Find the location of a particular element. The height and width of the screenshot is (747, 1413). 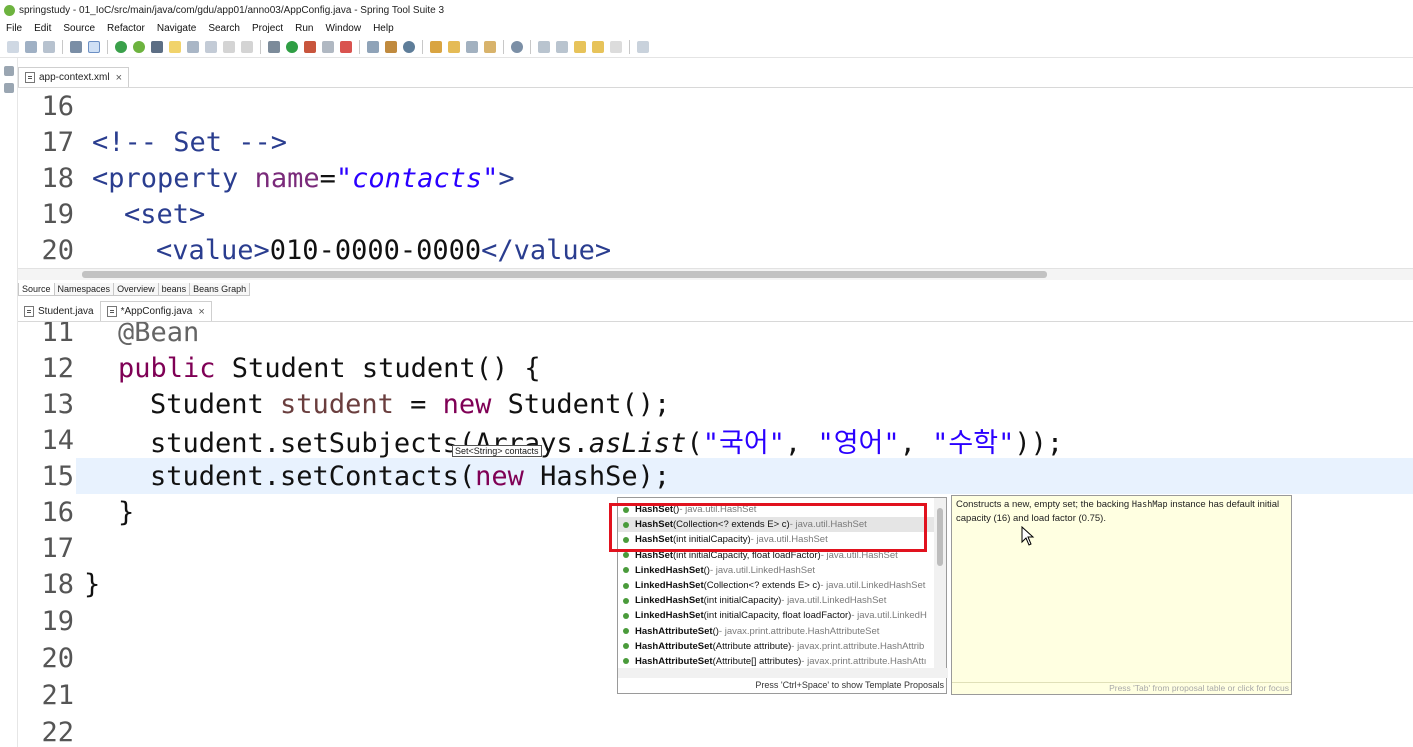

tab-appconfig-java: *AppConfig.java × is located at coordinates (155, 311).